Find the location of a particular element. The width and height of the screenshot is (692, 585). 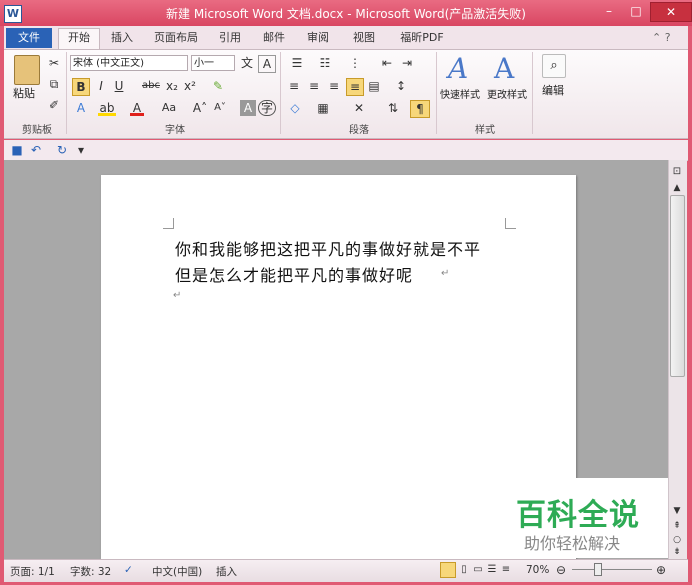

scroll-down-icon: ▼ is located at coordinates (677, 511).